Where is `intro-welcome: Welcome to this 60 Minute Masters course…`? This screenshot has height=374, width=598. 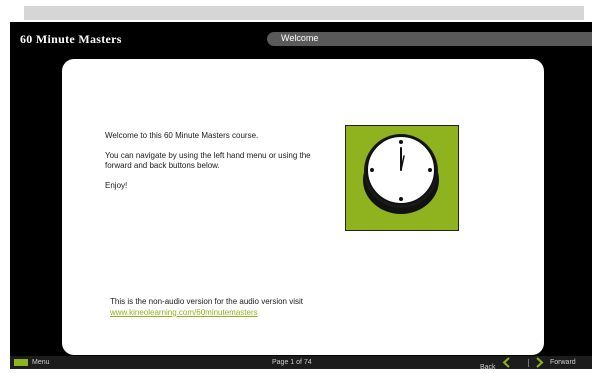
intro-welcome: Welcome to this 60 Minute Masters course… is located at coordinates (182, 135).